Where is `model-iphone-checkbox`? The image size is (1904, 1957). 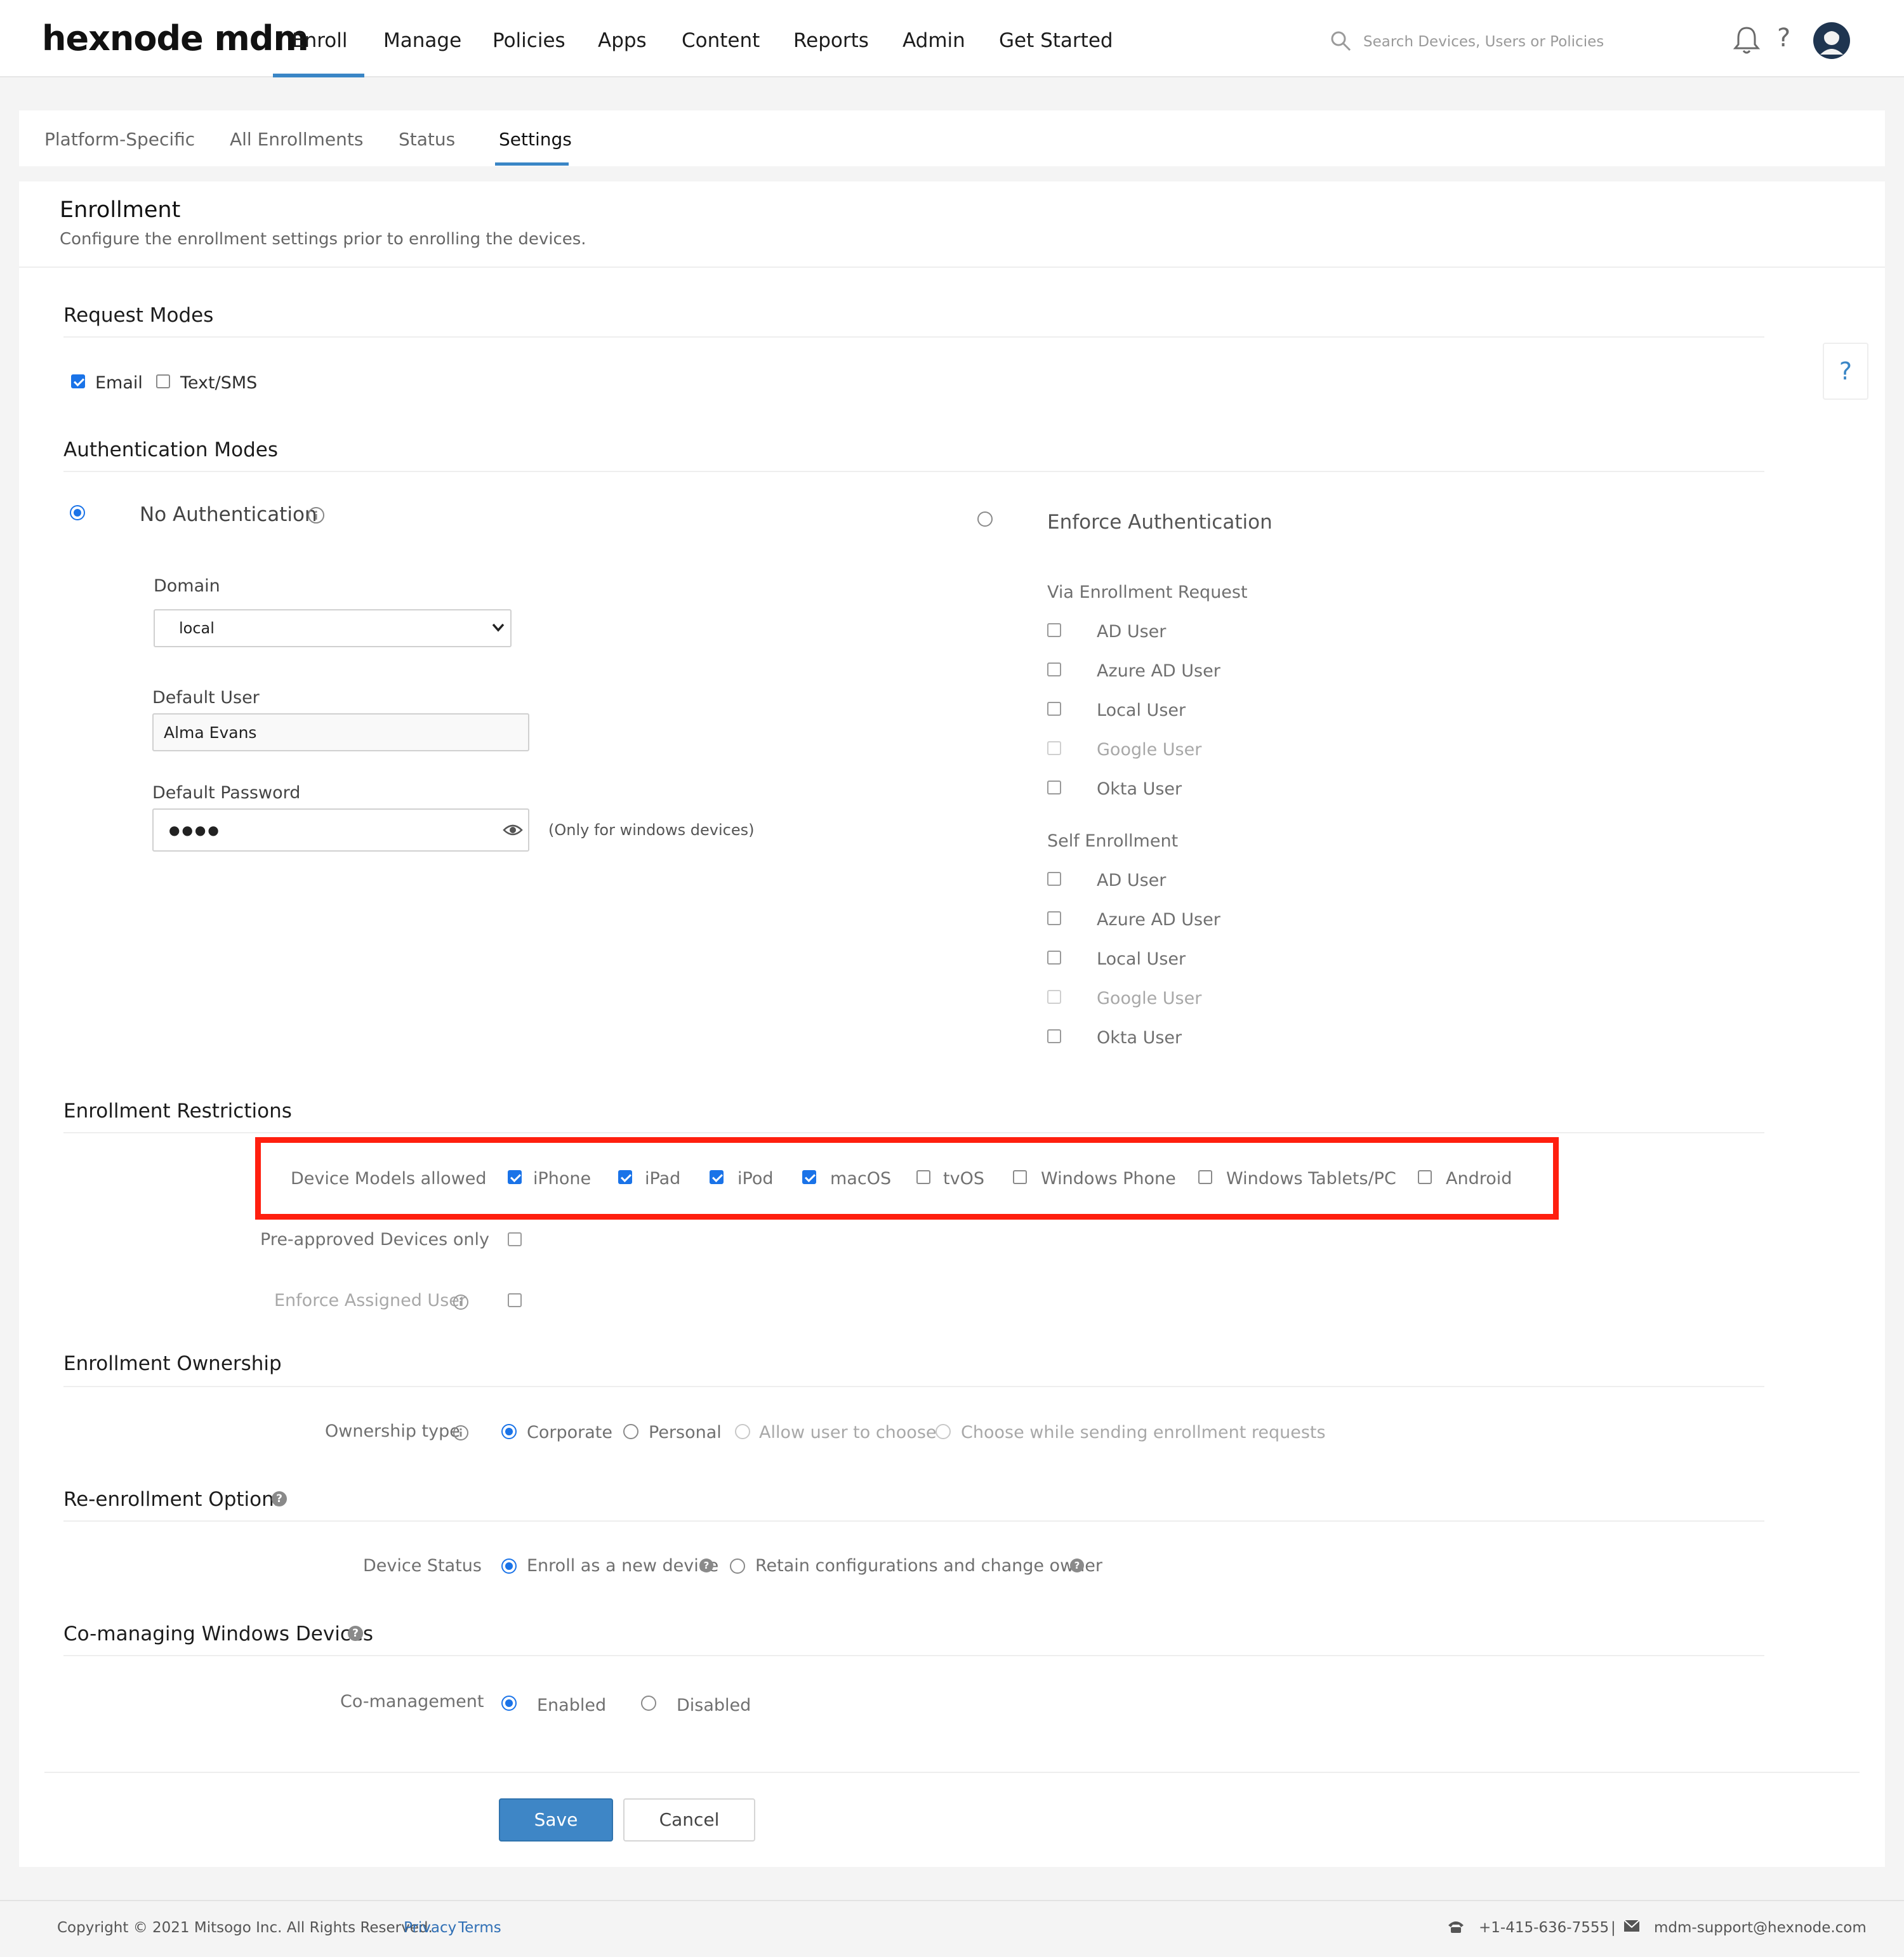
model-iphone-checkbox is located at coordinates (515, 1177).